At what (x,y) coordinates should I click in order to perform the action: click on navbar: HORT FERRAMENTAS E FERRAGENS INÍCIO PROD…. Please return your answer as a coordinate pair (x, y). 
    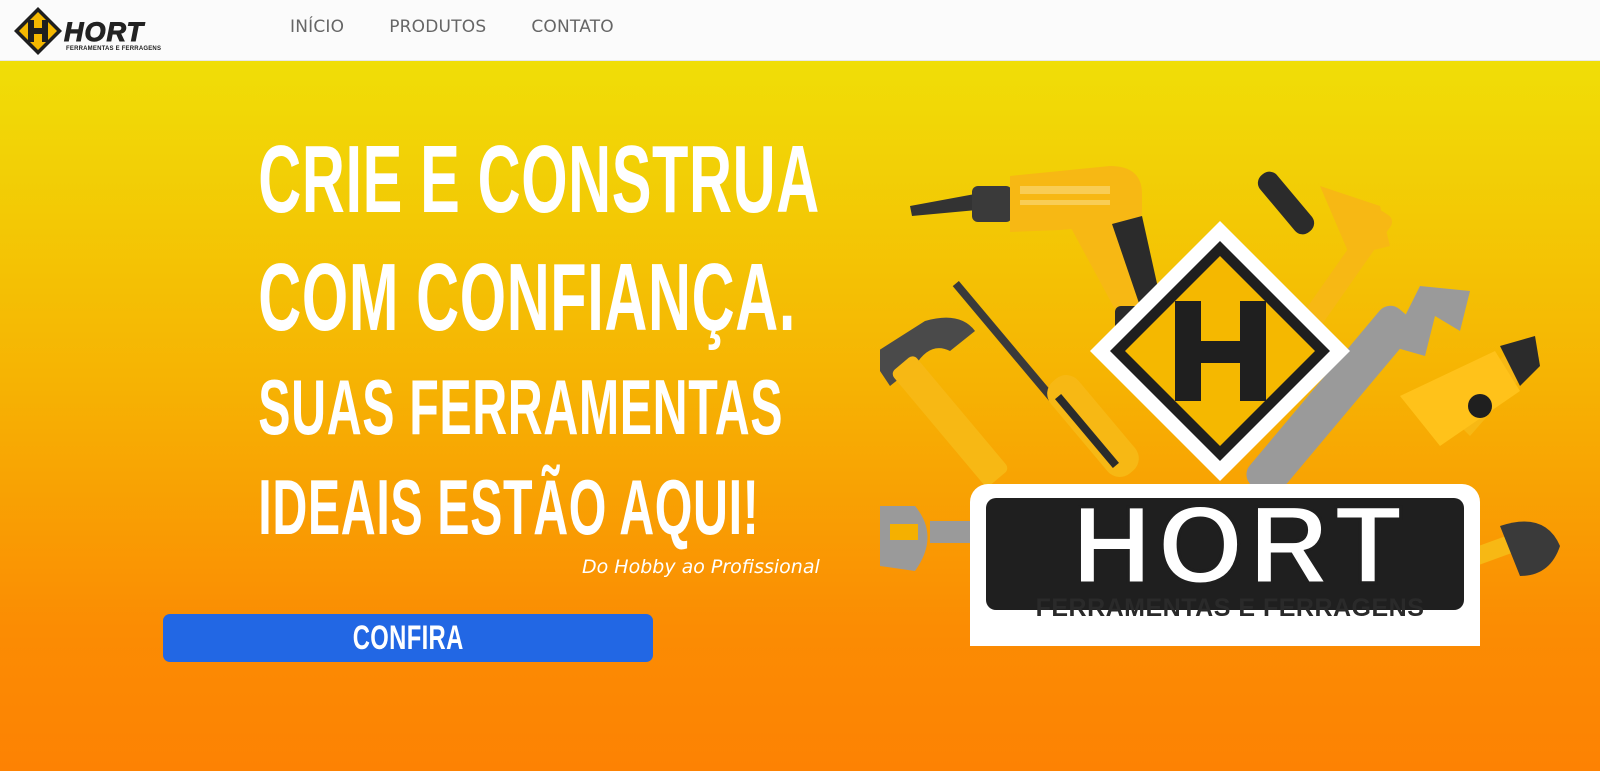
    Looking at the image, I should click on (800, 30).